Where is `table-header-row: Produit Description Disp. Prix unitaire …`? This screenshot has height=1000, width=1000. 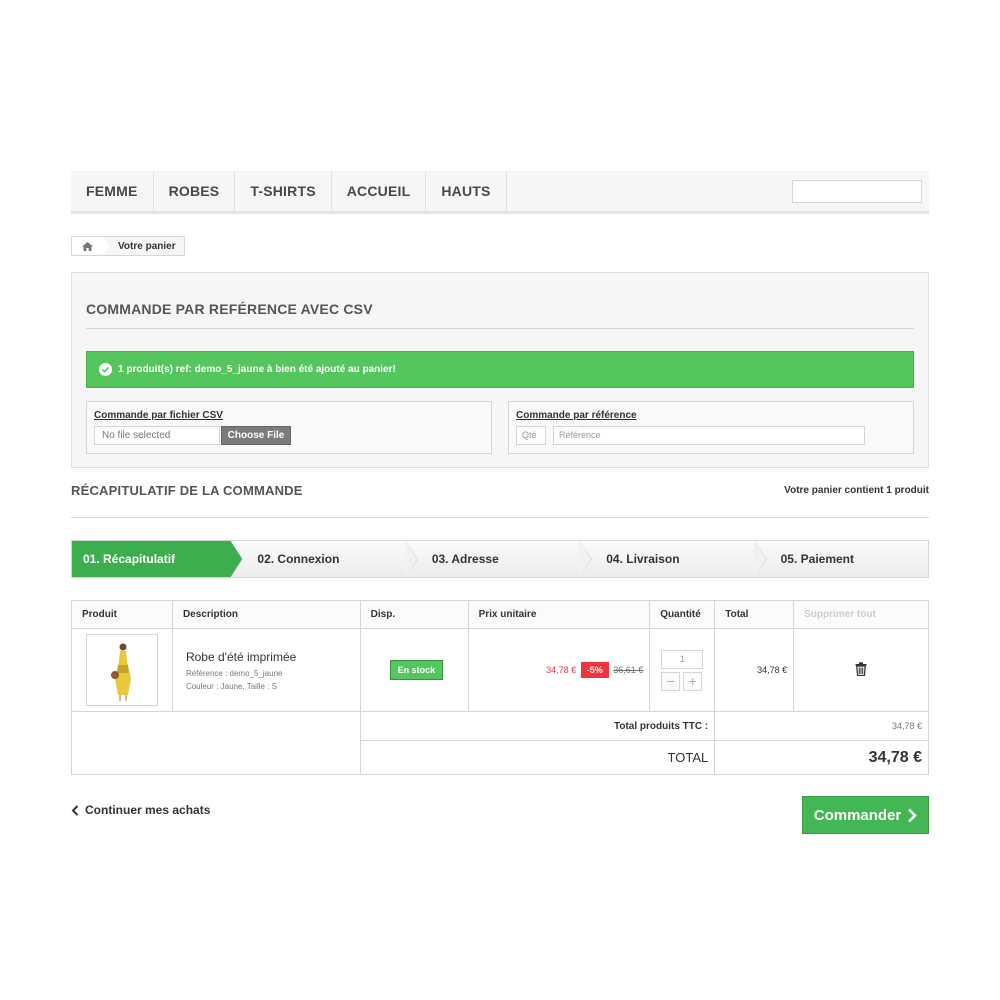
table-header-row: Produit Description Disp. Prix unitaire … is located at coordinates (500, 614).